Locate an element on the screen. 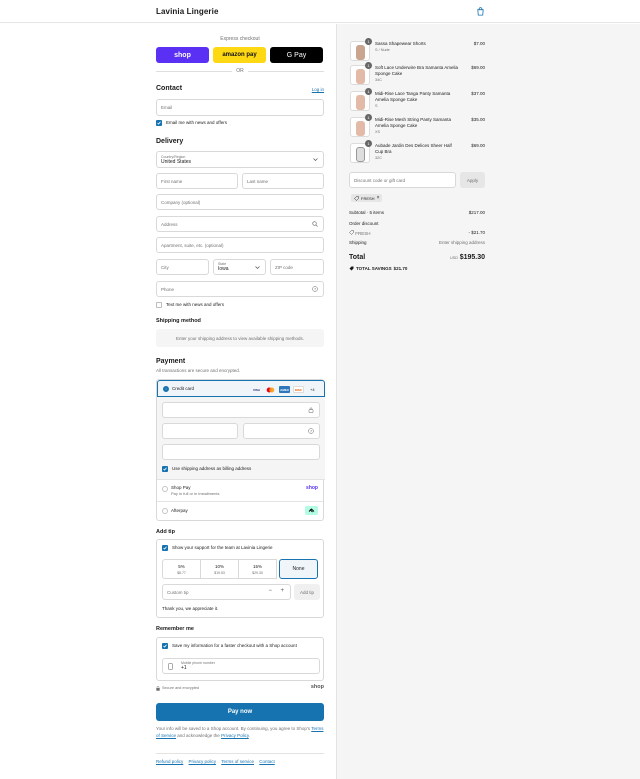 The height and width of the screenshot is (779, 640). terms-of-service-footer-link: Terms of service is located at coordinates (237, 761).